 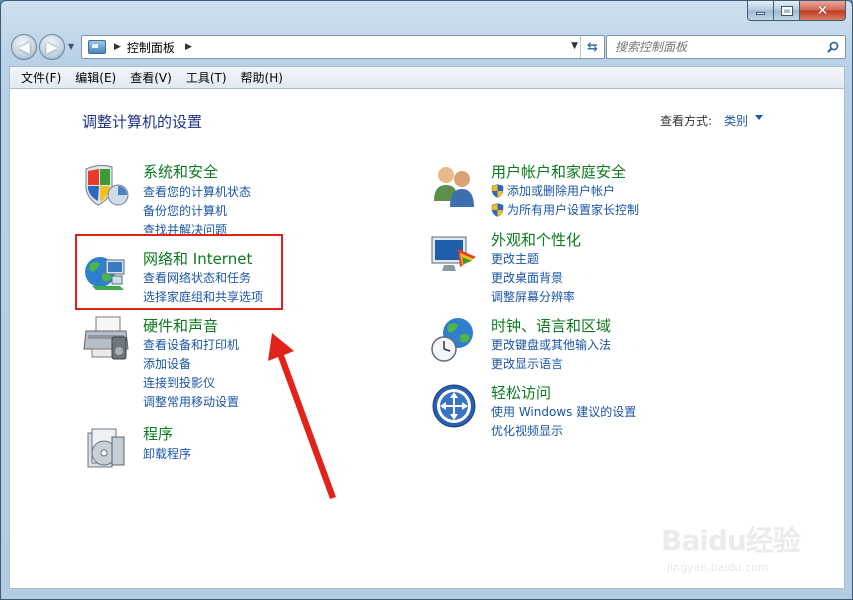 I want to click on menu-help: 帮助(H), so click(x=262, y=77).